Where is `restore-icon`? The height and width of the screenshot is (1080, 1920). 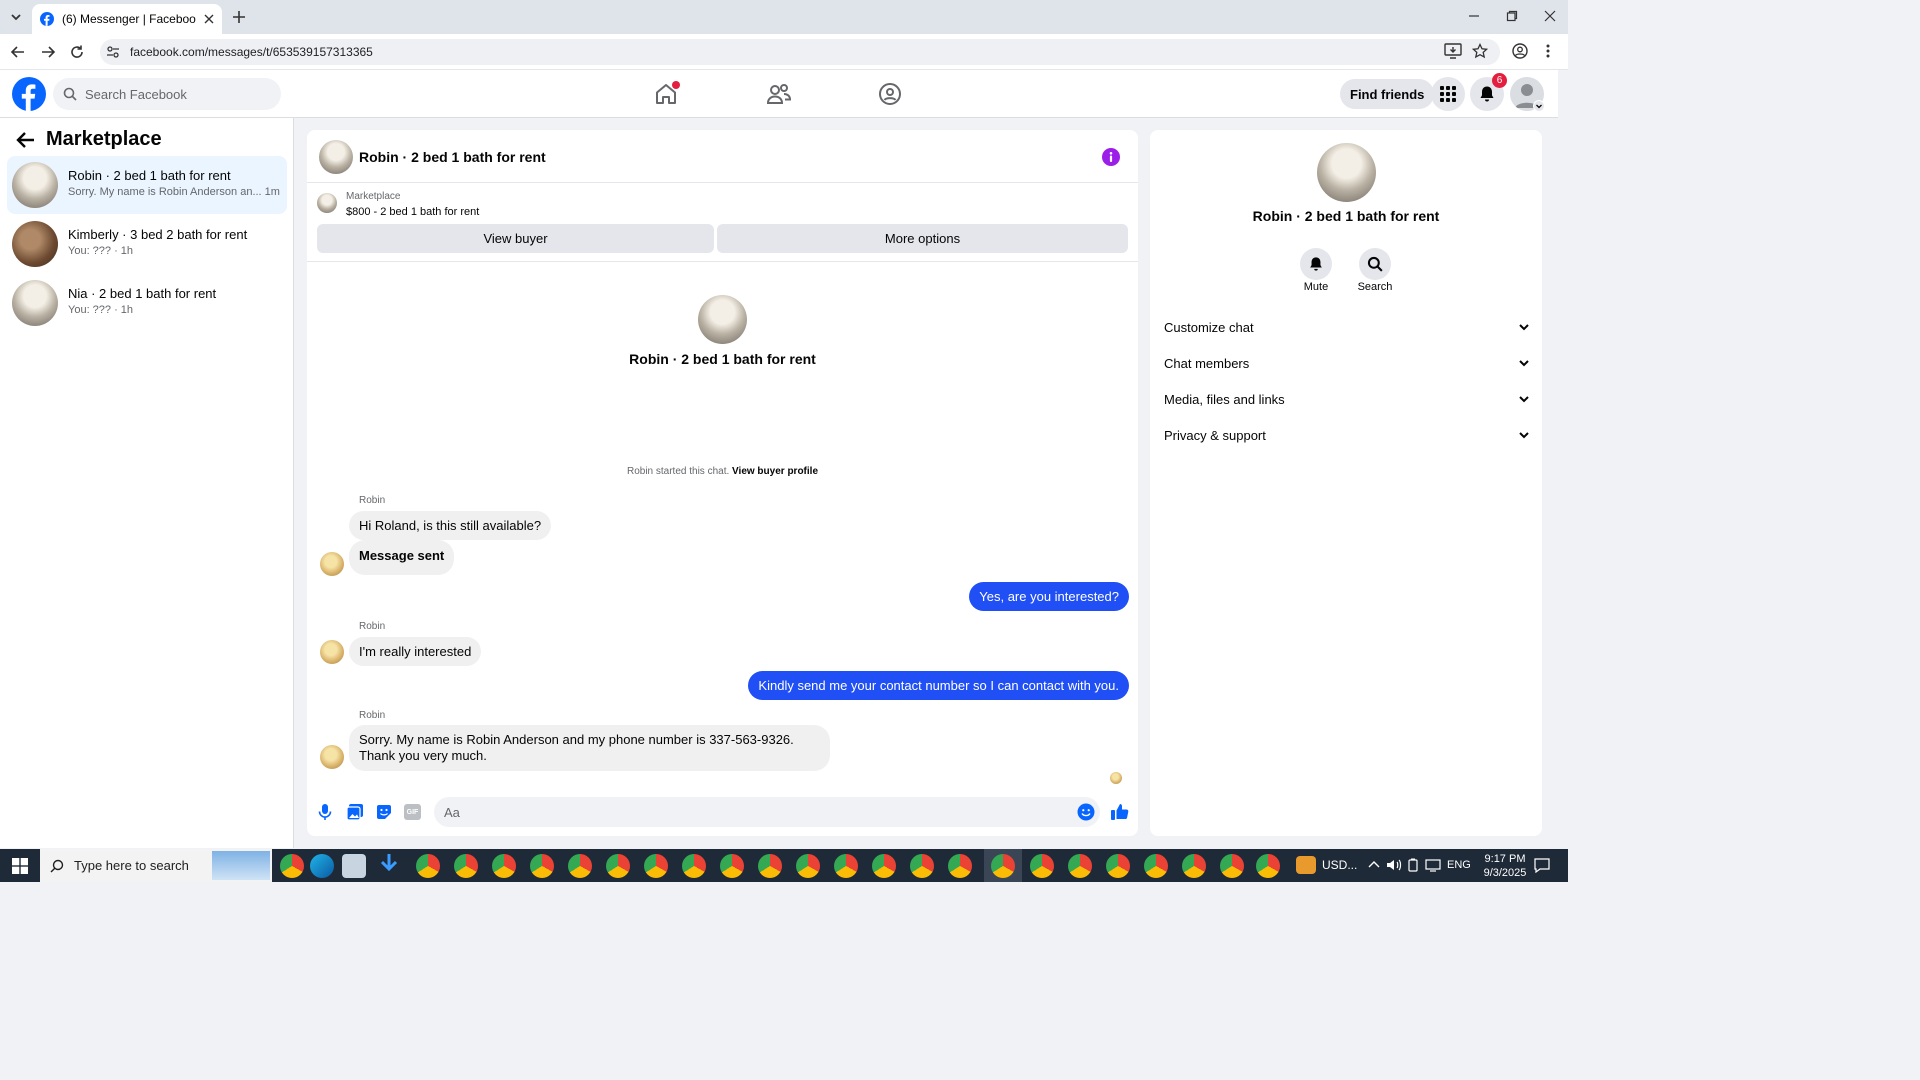
restore-icon is located at coordinates (1512, 16).